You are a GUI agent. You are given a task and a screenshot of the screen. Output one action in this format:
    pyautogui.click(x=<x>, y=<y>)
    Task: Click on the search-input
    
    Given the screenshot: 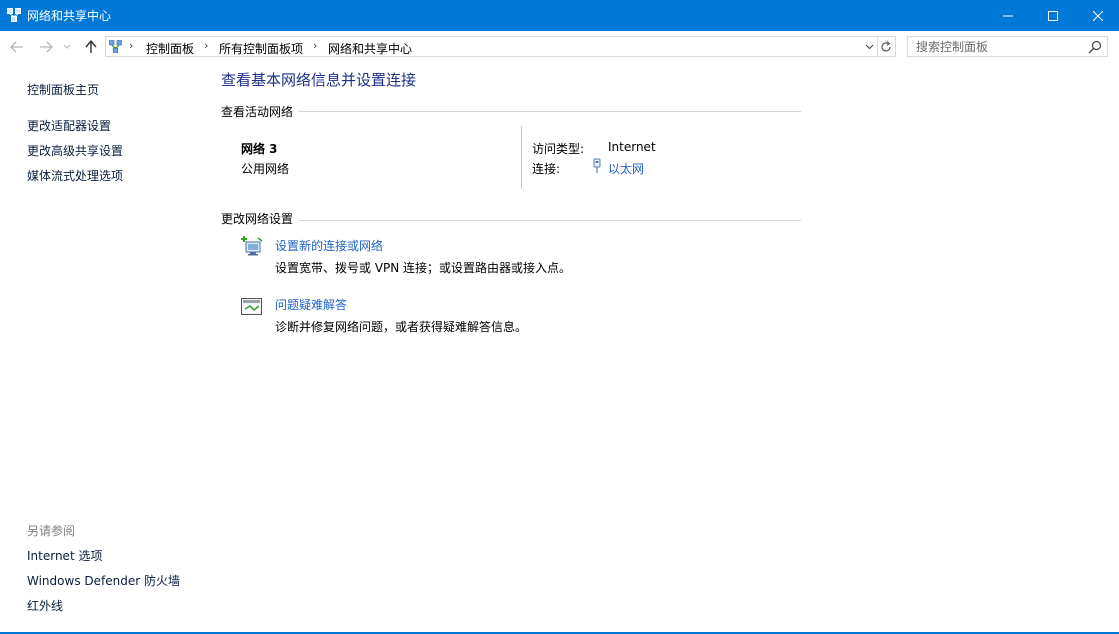 What is the action you would take?
    pyautogui.click(x=999, y=46)
    